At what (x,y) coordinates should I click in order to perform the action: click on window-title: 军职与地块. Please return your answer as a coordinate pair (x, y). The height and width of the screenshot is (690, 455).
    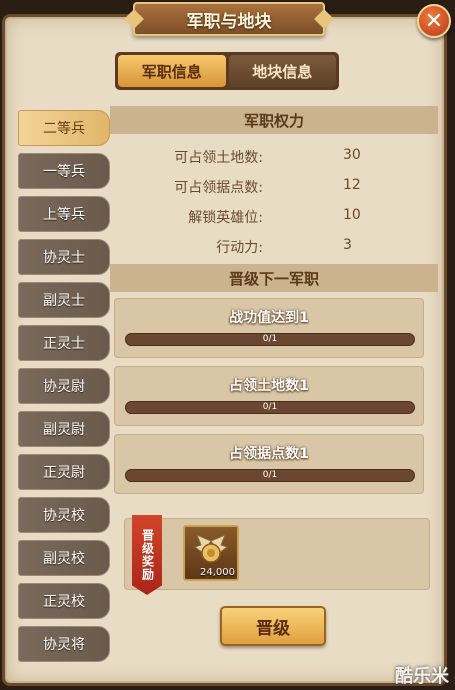
    Looking at the image, I should click on (229, 19).